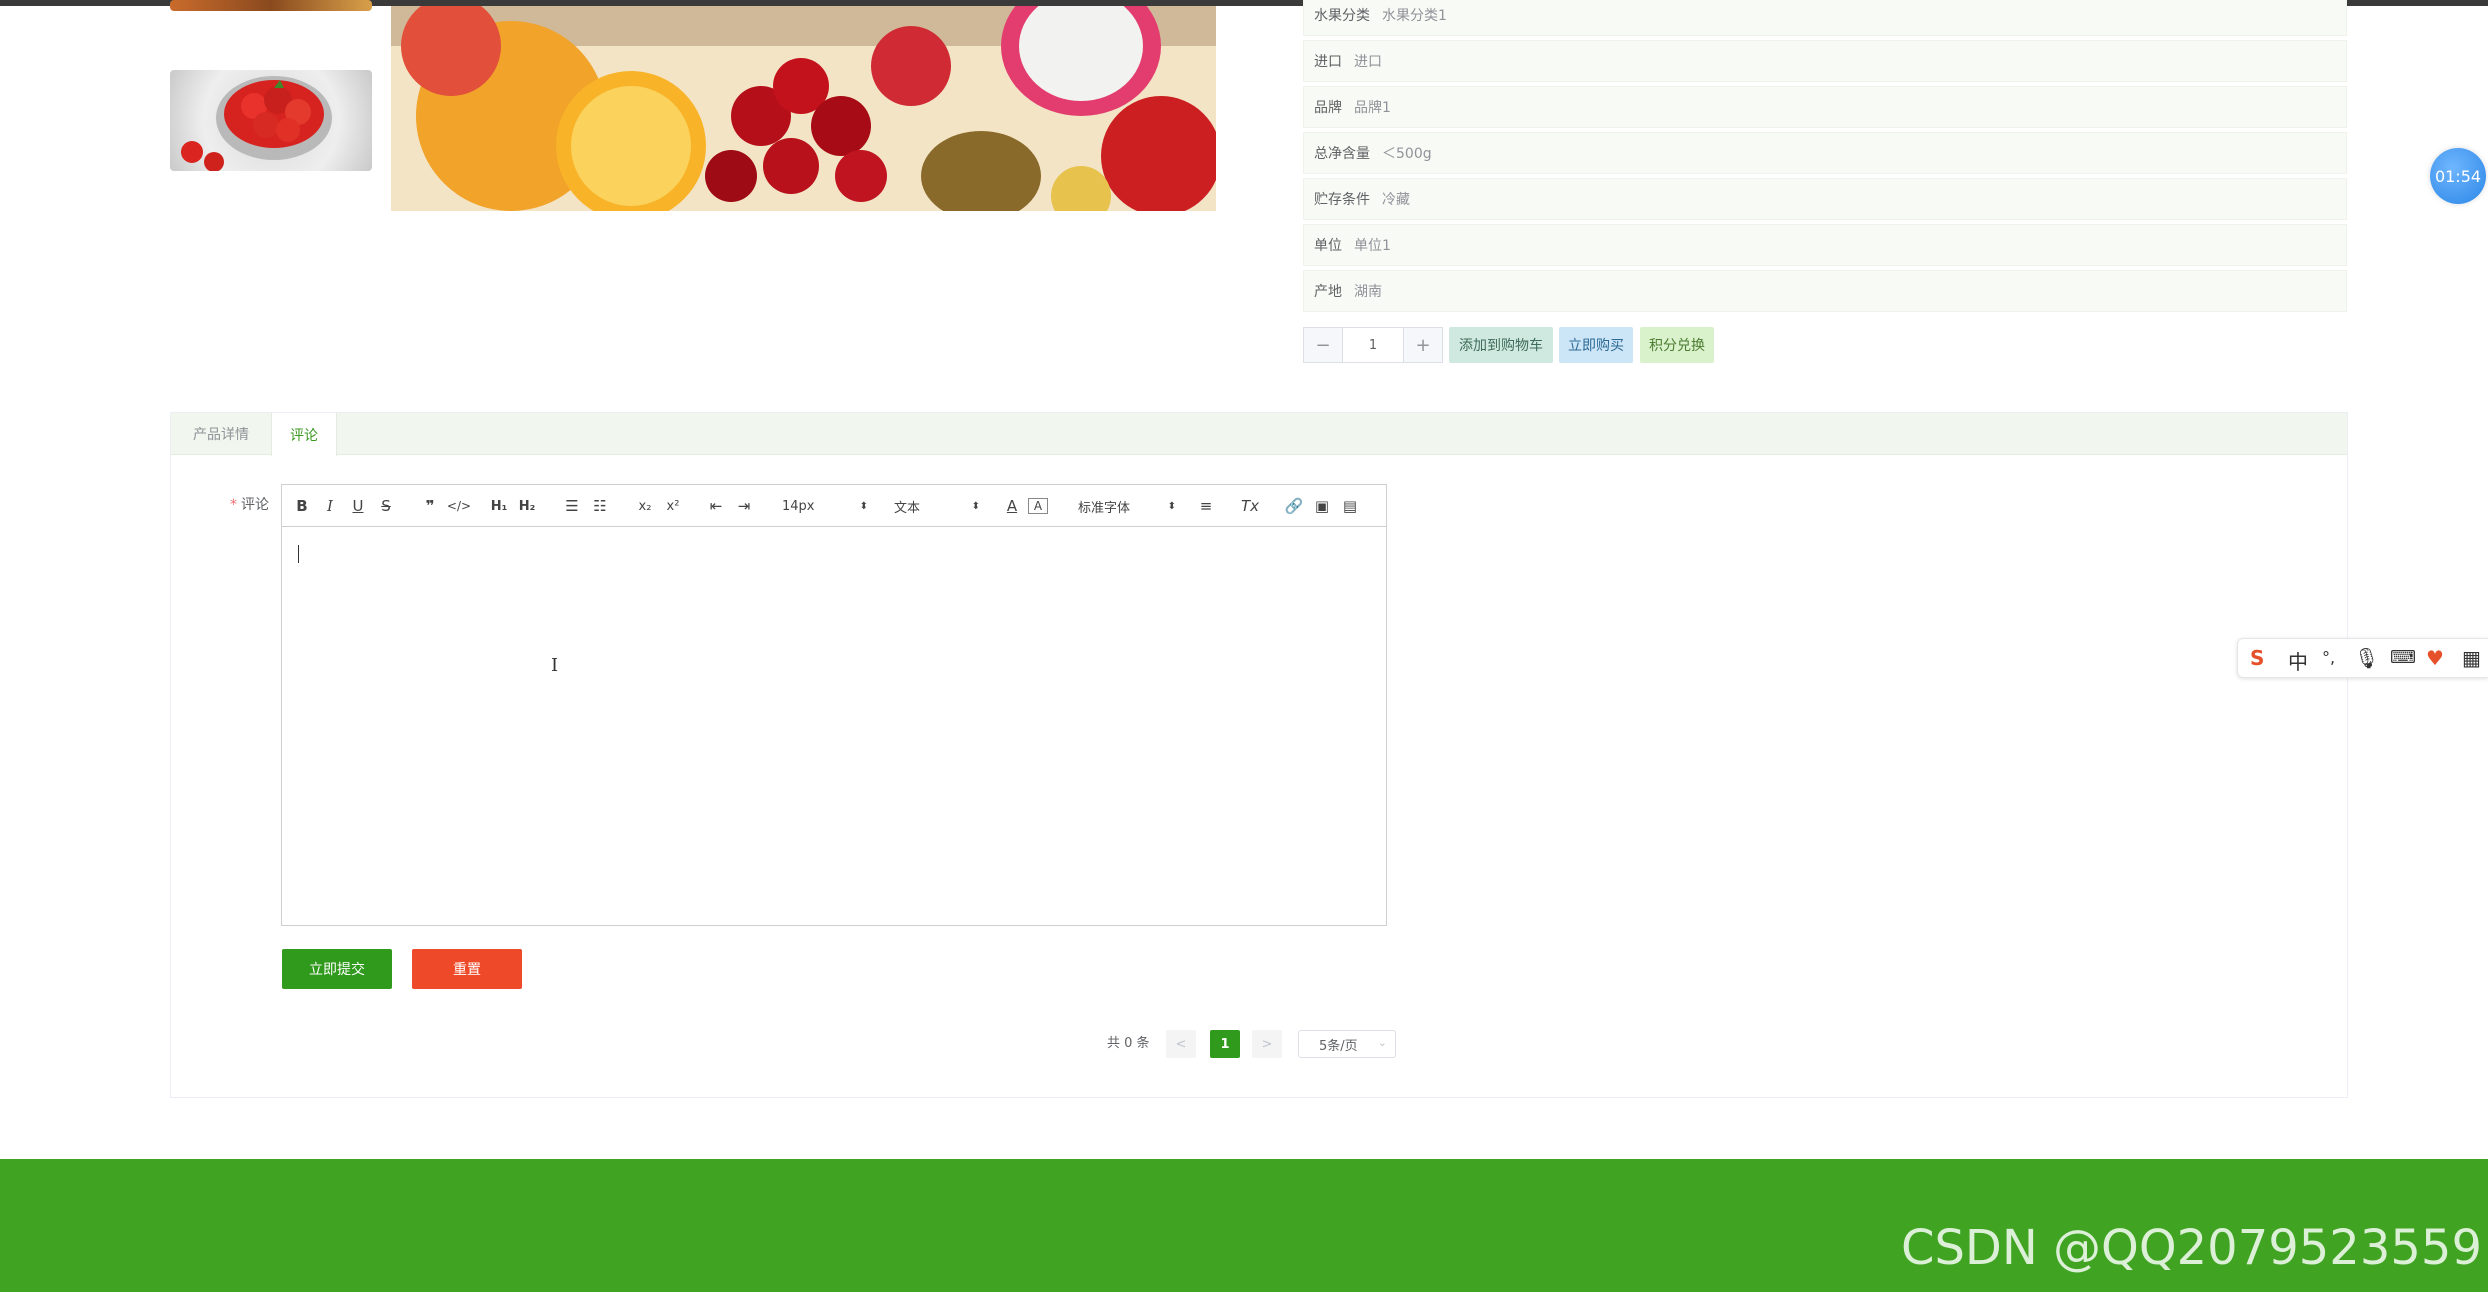 The image size is (2488, 1292). What do you see at coordinates (1350, 506) in the screenshot?
I see `video-icon: ▤` at bounding box center [1350, 506].